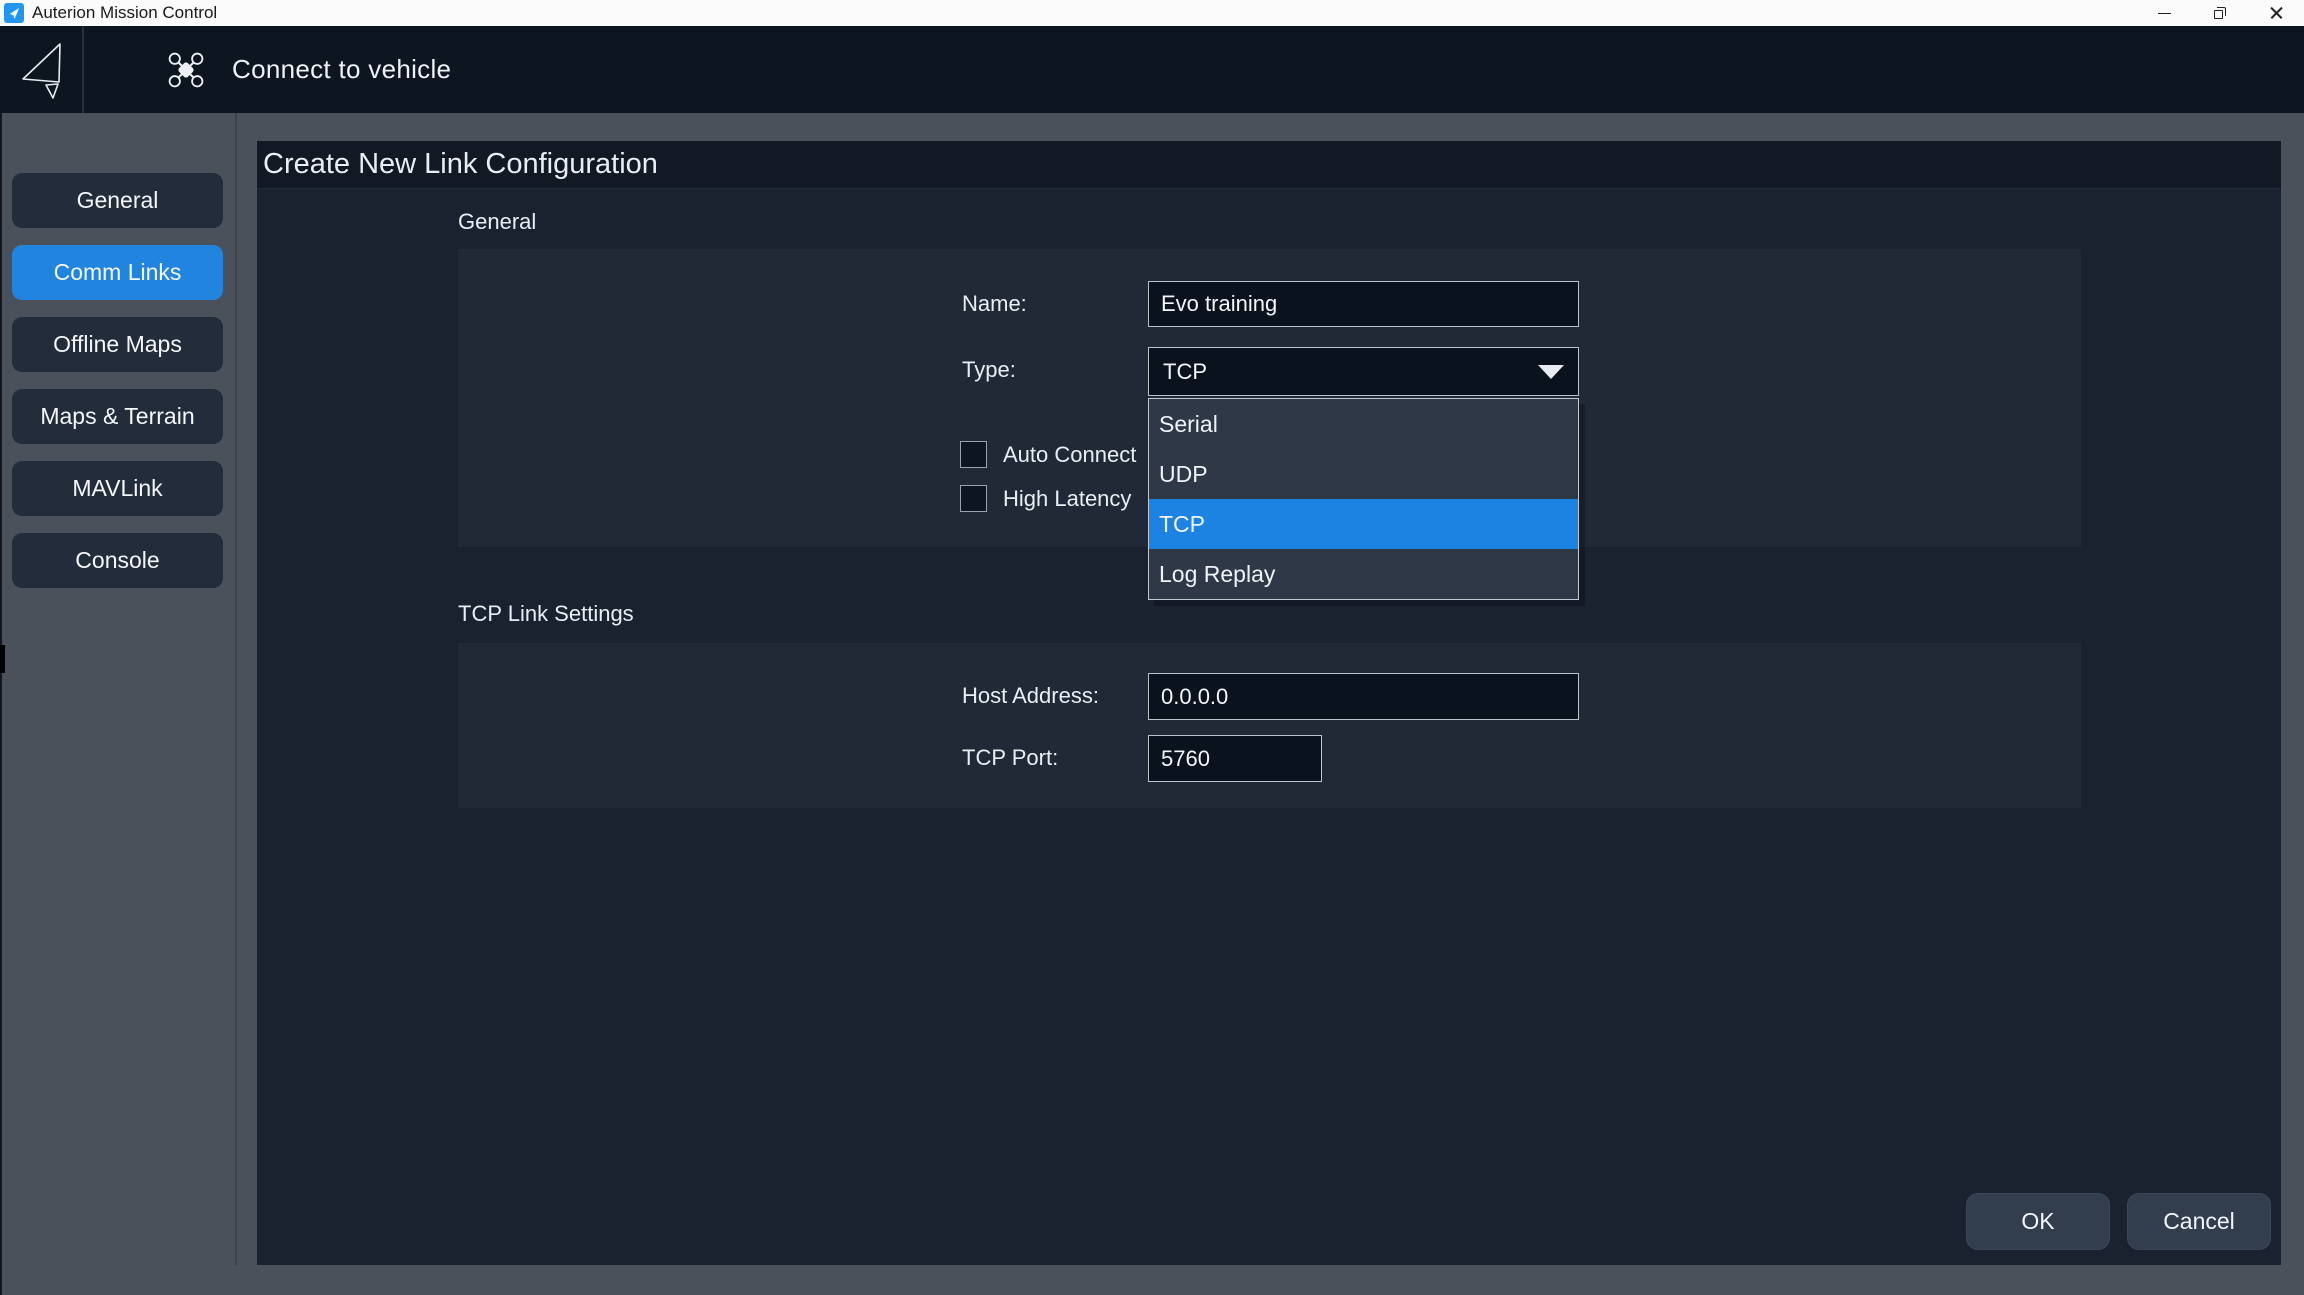 This screenshot has width=2304, height=1295. Describe the element at coordinates (1067, 498) in the screenshot. I see `high-latency-label: High Latency` at that location.